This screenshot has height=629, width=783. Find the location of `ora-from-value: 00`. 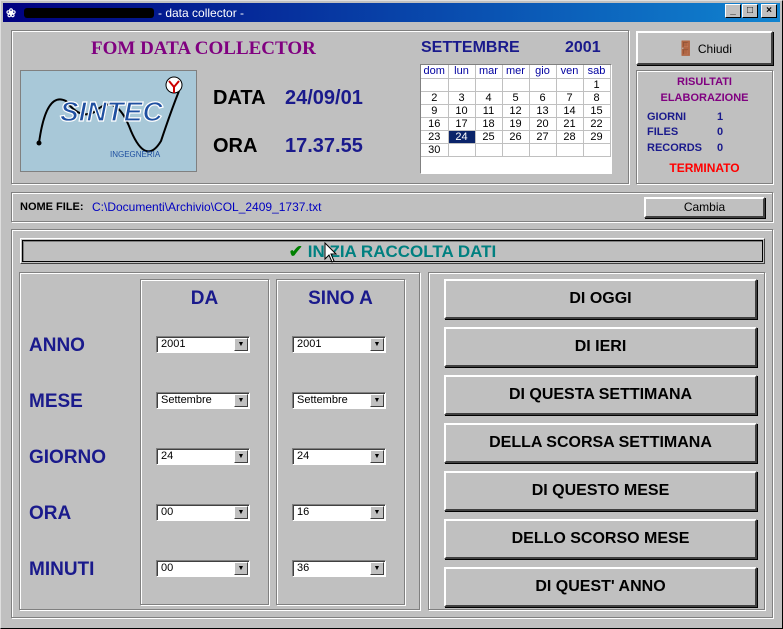

ora-from-value: 00 is located at coordinates (167, 512).